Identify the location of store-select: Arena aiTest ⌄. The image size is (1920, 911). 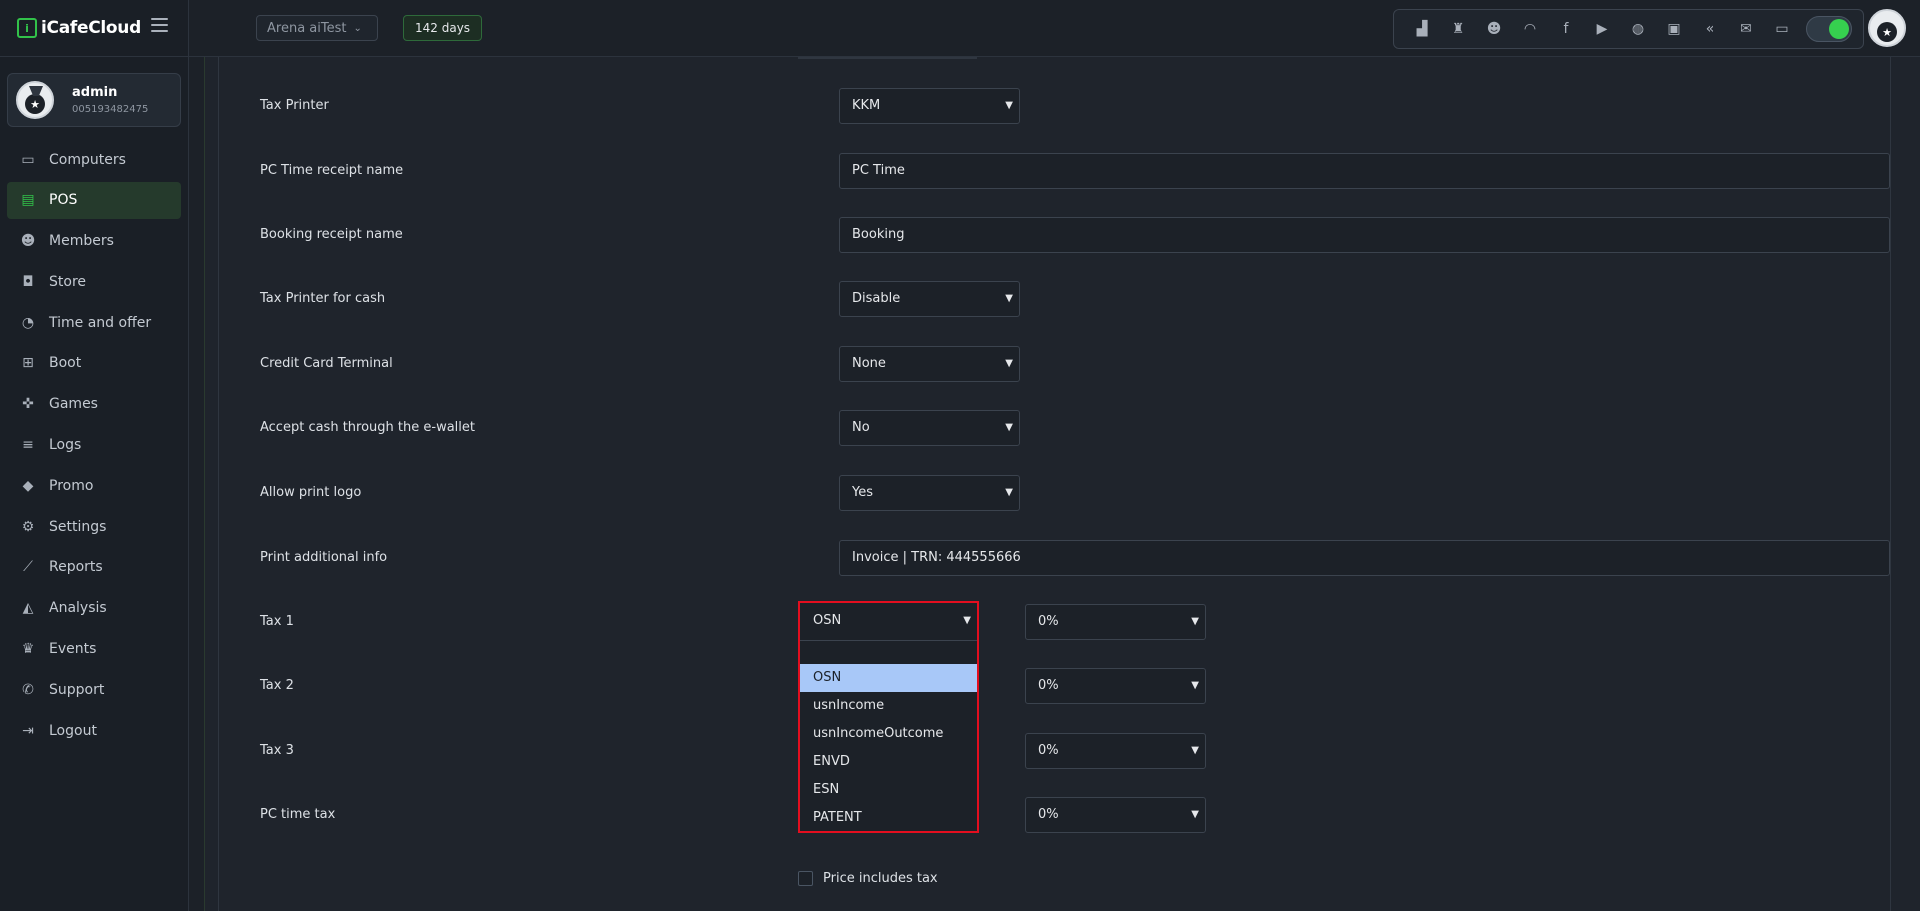
(317, 28).